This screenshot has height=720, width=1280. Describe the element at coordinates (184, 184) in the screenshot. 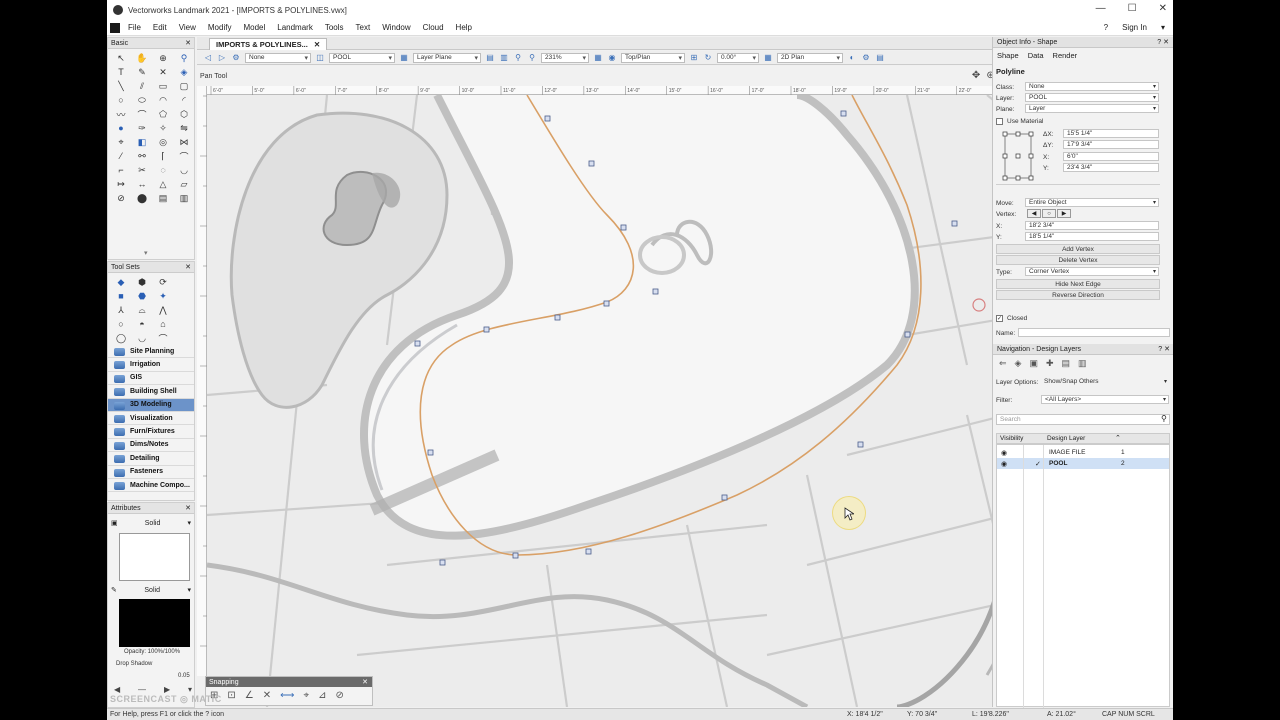

I see `polygon-alt-tool-icon: ▱` at that location.